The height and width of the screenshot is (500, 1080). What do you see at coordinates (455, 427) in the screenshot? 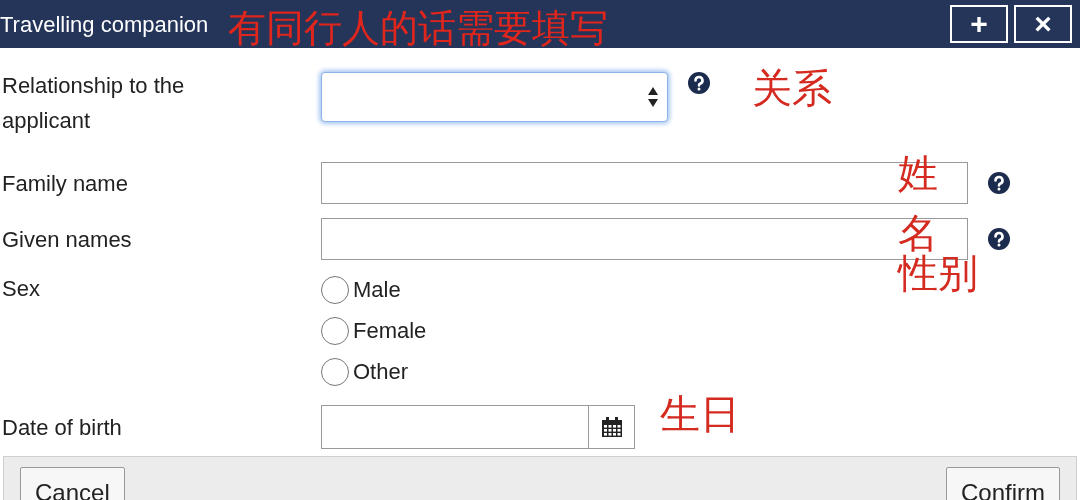
I see `date-field` at bounding box center [455, 427].